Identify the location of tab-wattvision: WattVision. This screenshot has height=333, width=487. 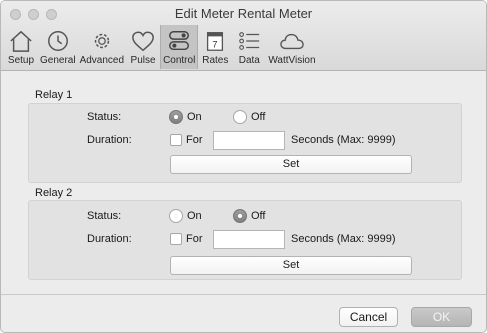
(291, 47).